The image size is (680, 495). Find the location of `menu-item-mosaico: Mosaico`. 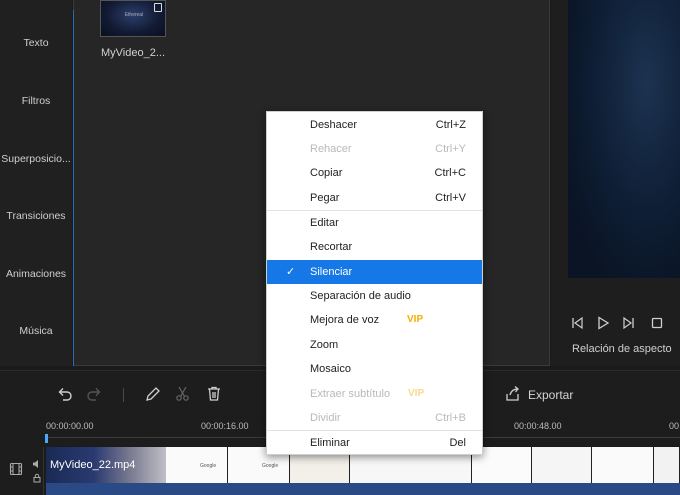

menu-item-mosaico: Mosaico is located at coordinates (374, 369).